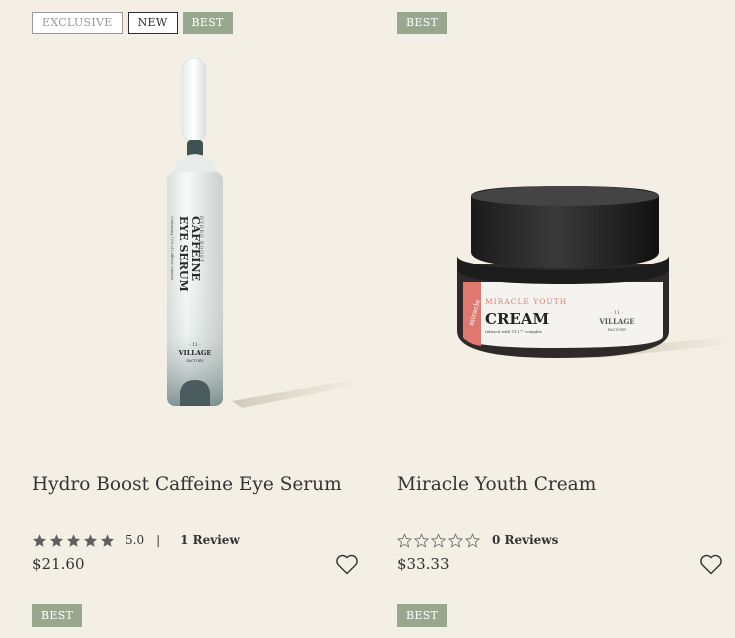 This screenshot has height=638, width=735. I want to click on svg-text: EYE SERUM, so click(183, 254).